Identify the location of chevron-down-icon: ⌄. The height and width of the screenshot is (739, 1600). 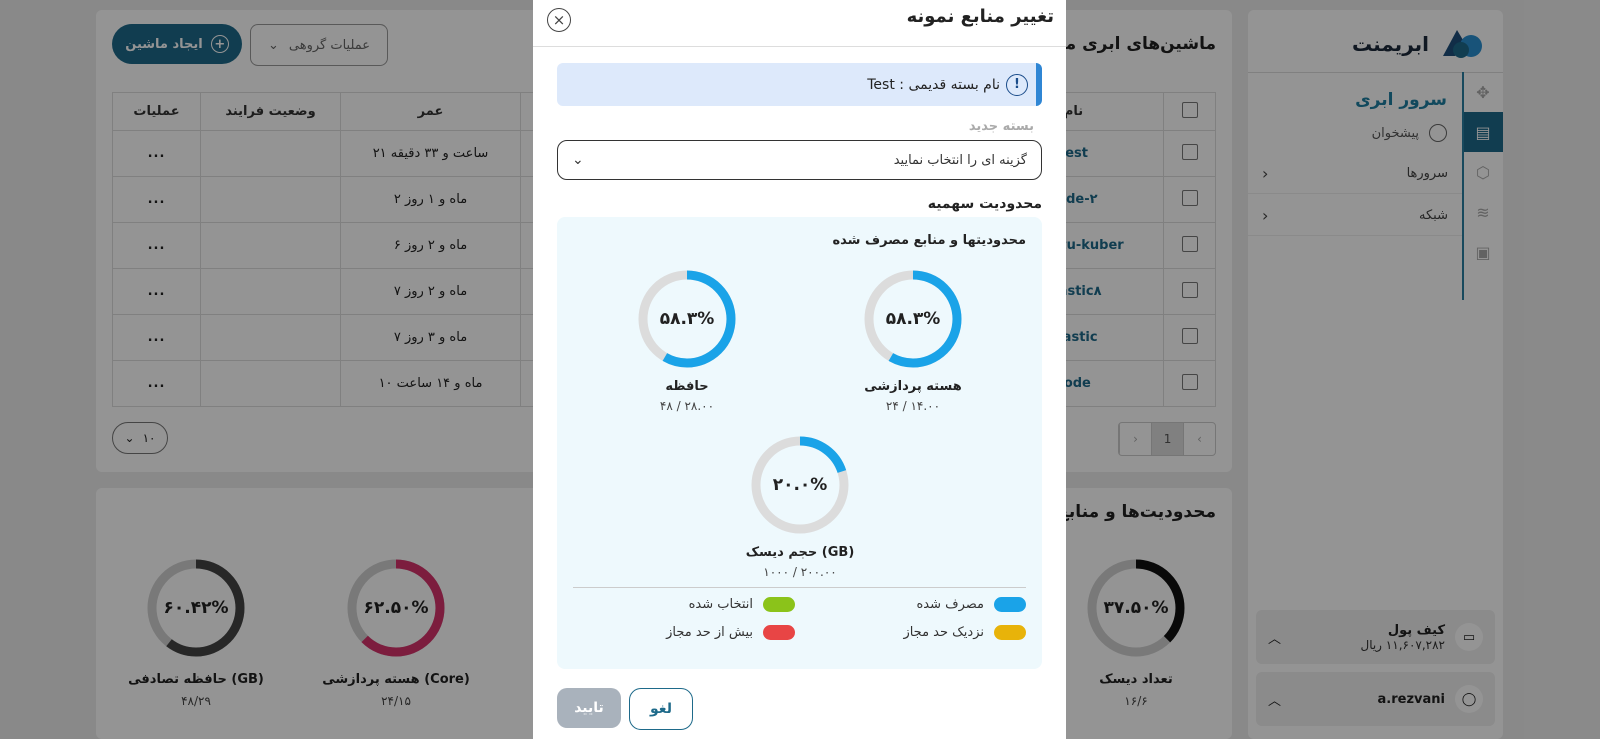
(578, 160).